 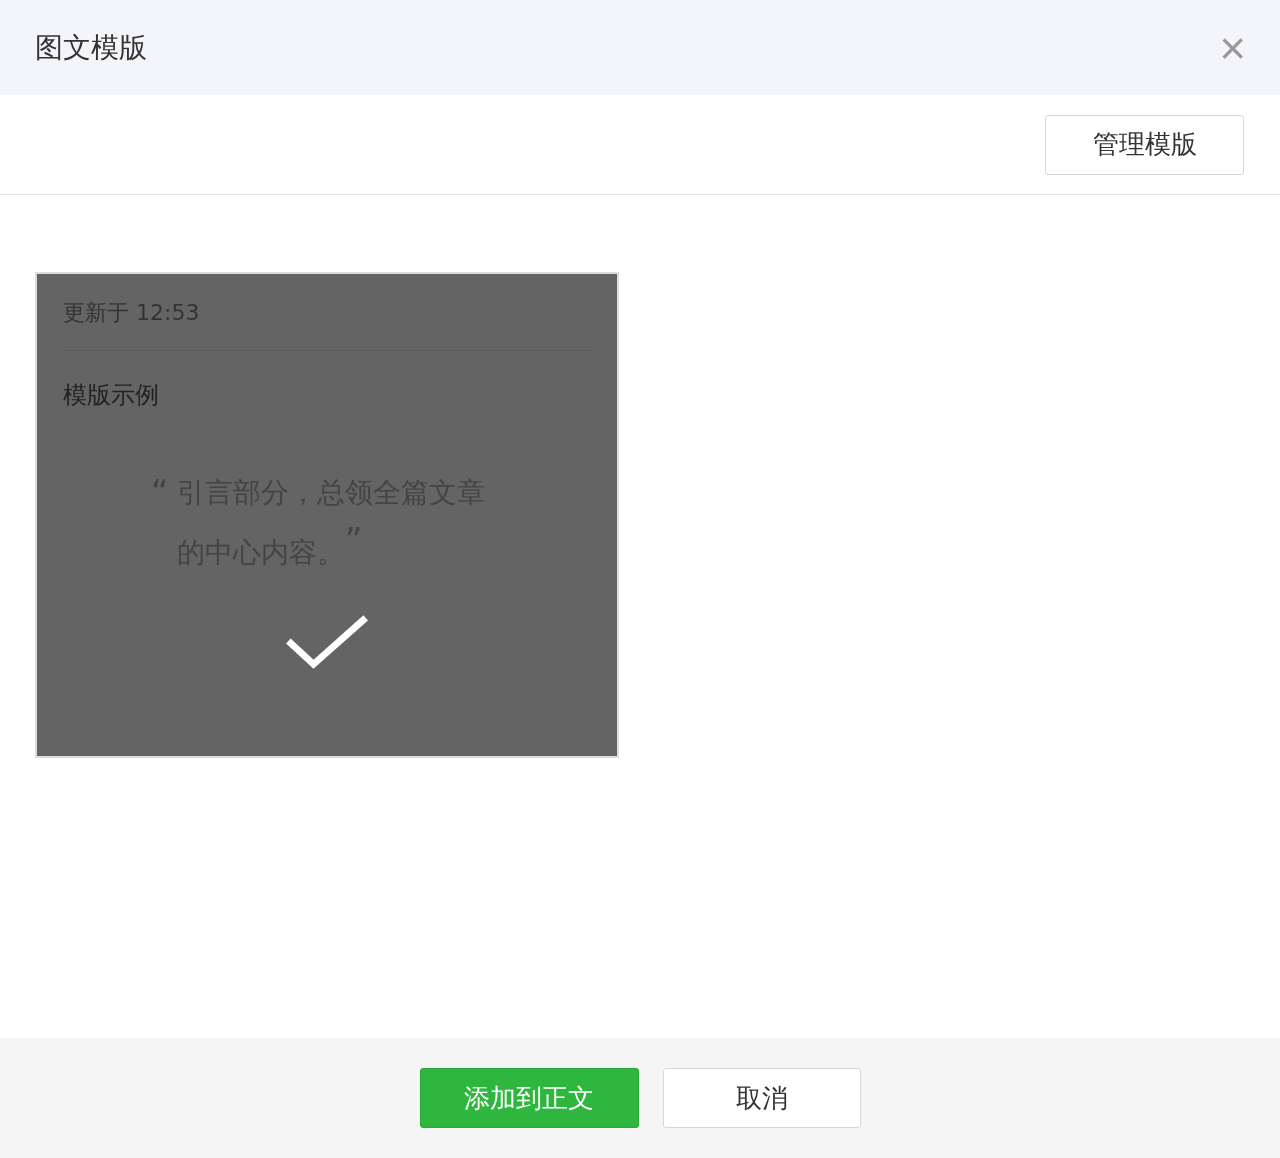 I want to click on cancel-button: 取消, so click(x=761, y=1098).